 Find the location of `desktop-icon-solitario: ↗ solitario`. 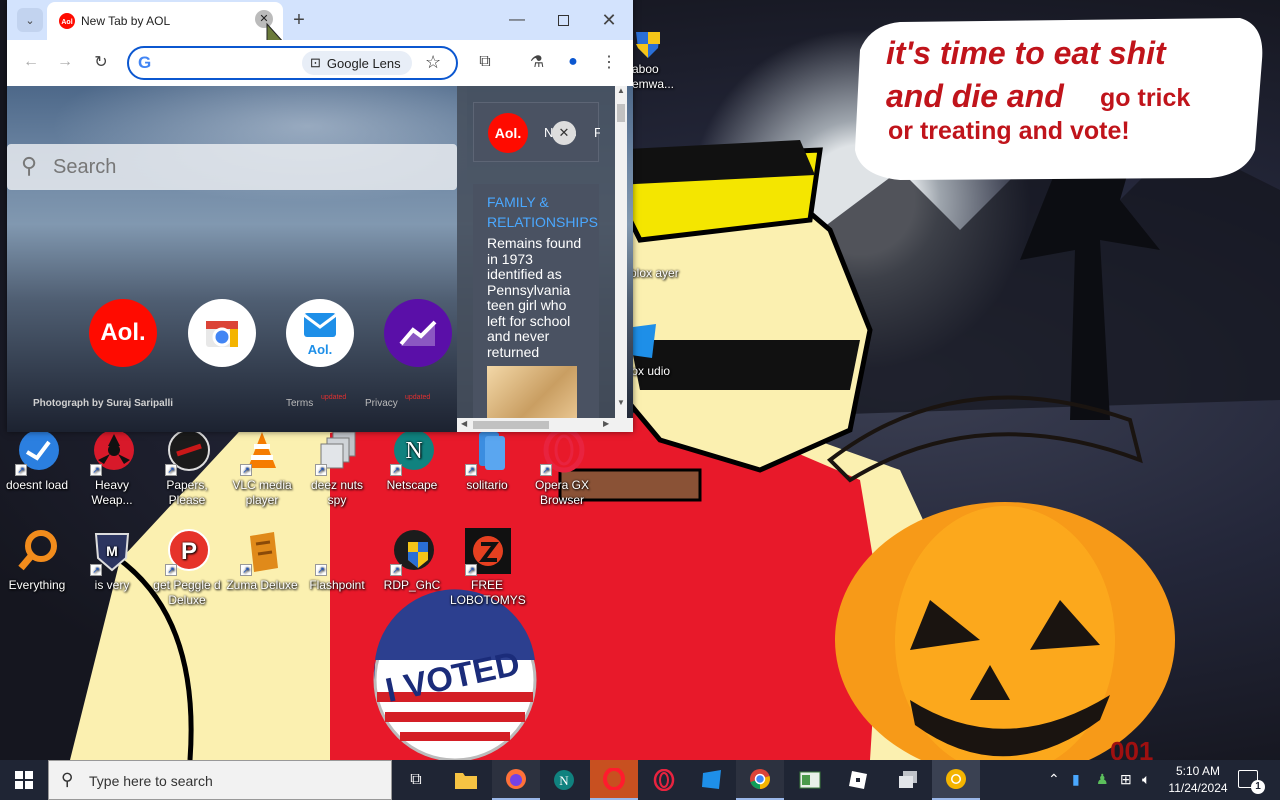

desktop-icon-solitario: ↗ solitario is located at coordinates (487, 460).